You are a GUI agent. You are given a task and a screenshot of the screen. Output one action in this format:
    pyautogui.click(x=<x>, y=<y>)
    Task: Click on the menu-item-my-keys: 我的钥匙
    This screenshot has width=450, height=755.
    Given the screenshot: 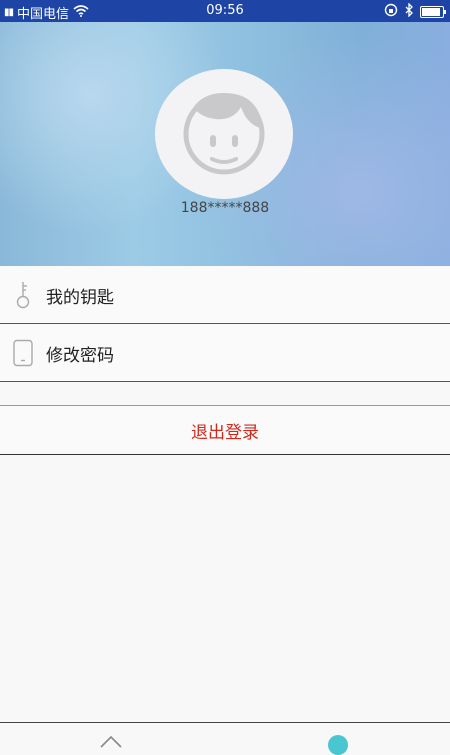 What is the action you would take?
    pyautogui.click(x=225, y=295)
    